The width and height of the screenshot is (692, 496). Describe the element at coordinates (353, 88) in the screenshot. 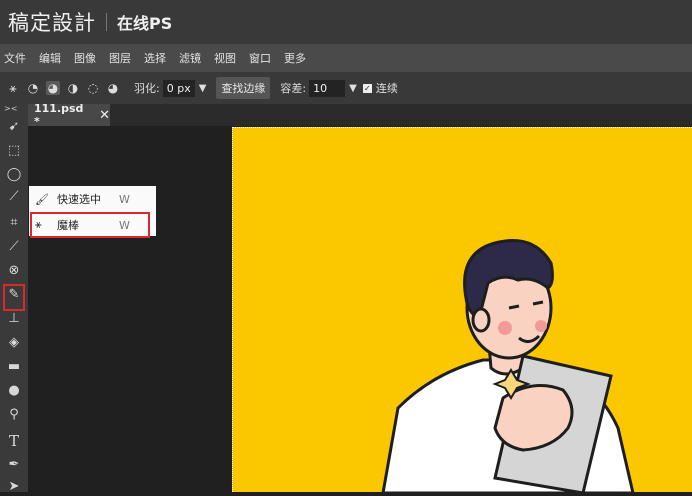

I see `tolerance-dropdown-icon: ▼` at that location.